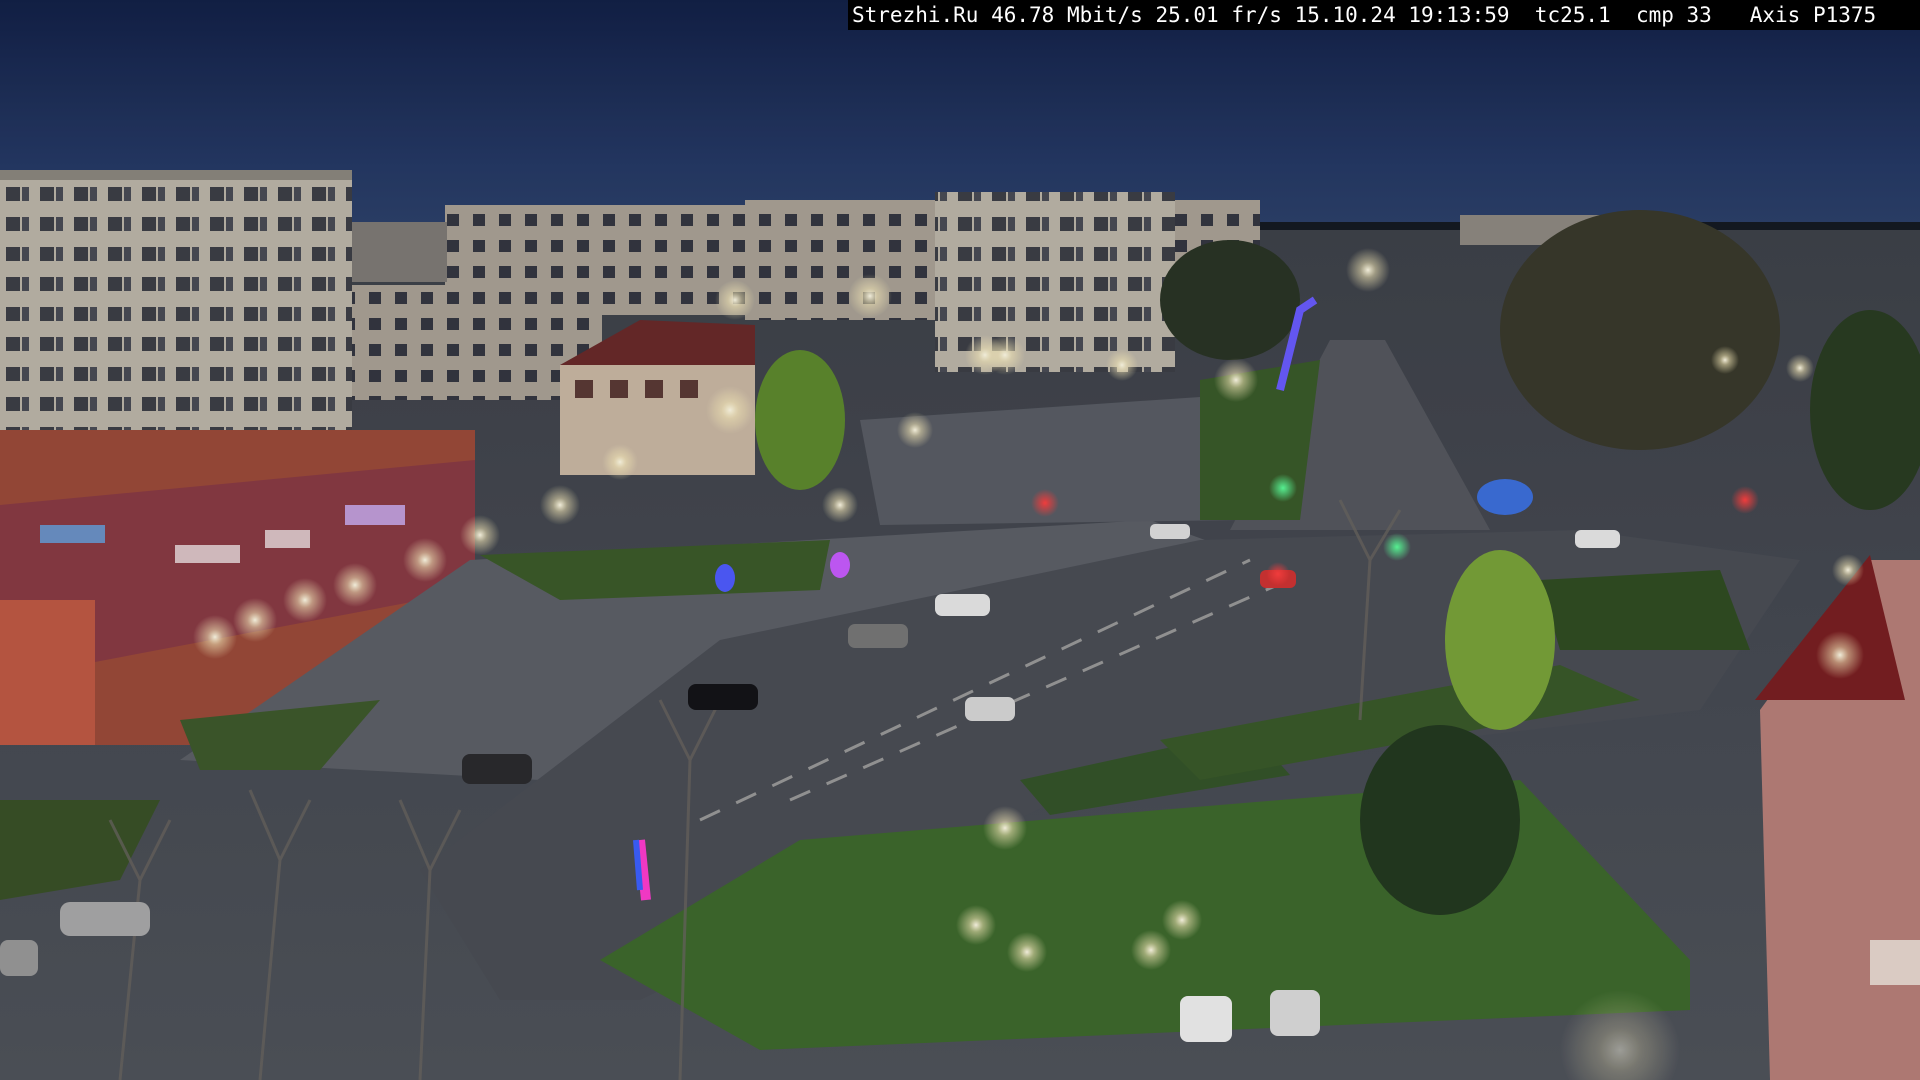 Image resolution: width=1920 pixels, height=1080 pixels. What do you see at coordinates (1218, 15) in the screenshot?
I see `osd-framerate: 25.01 fr/s` at bounding box center [1218, 15].